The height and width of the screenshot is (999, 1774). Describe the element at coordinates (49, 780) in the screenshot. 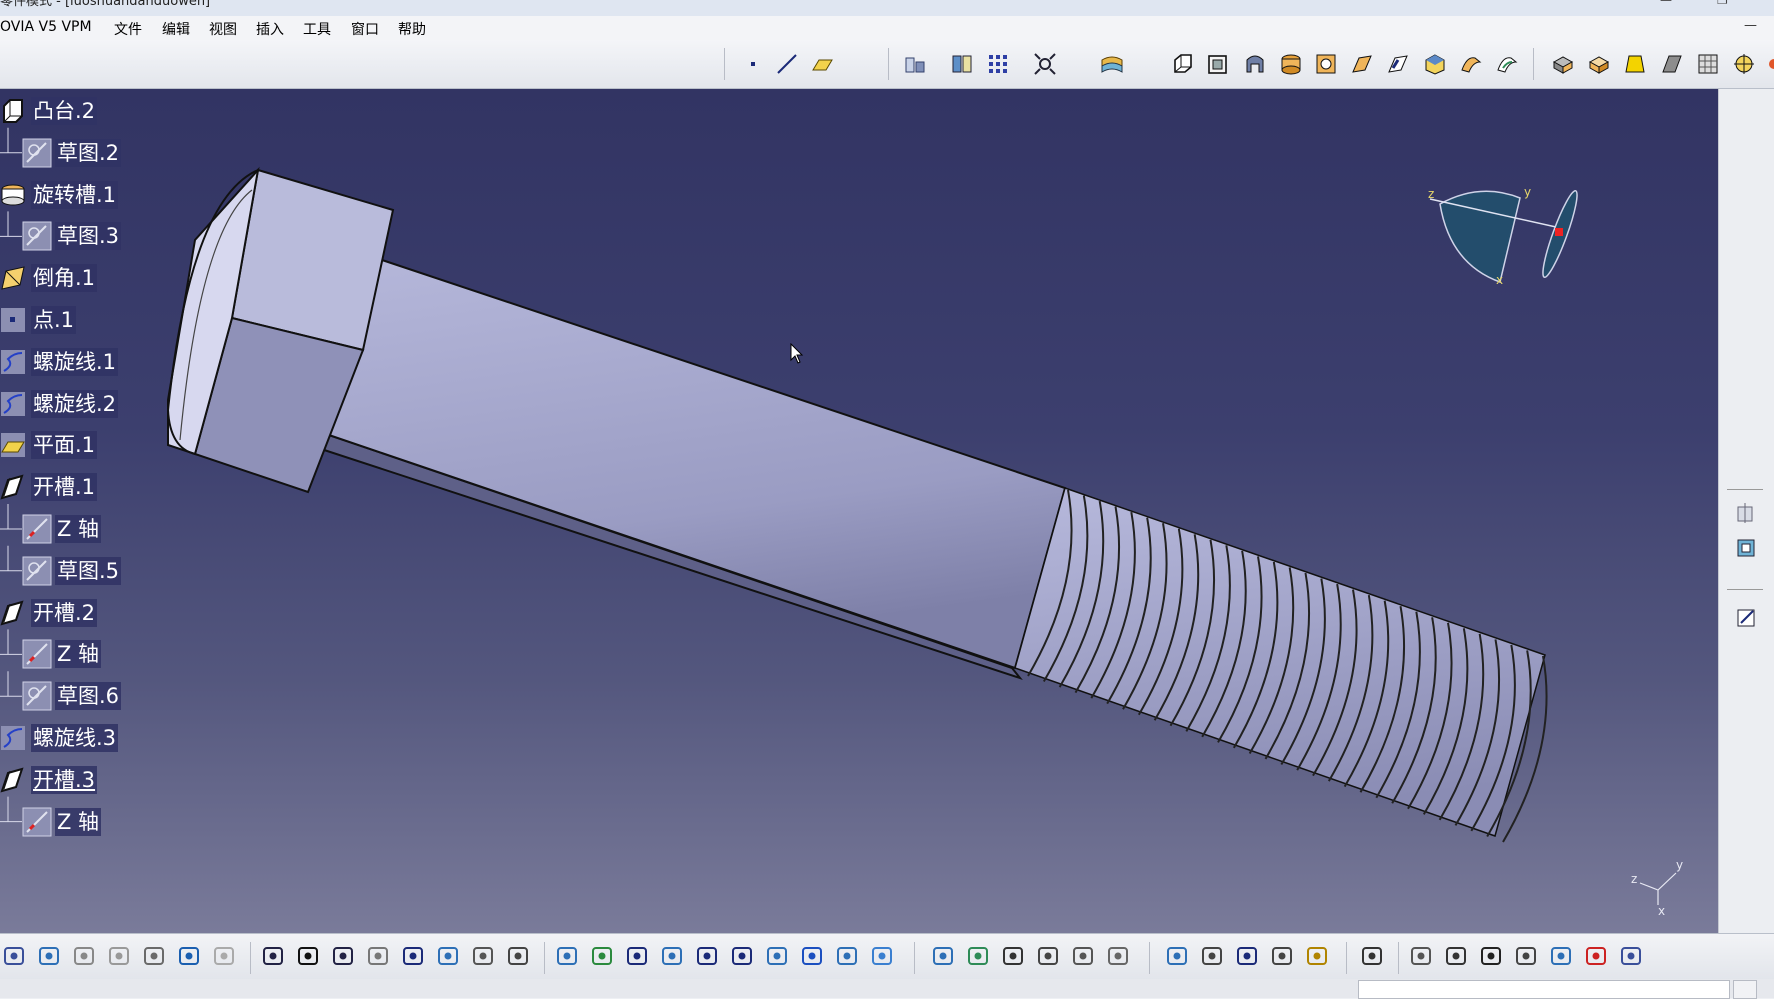

I see `tree-node: 开槽.3` at that location.